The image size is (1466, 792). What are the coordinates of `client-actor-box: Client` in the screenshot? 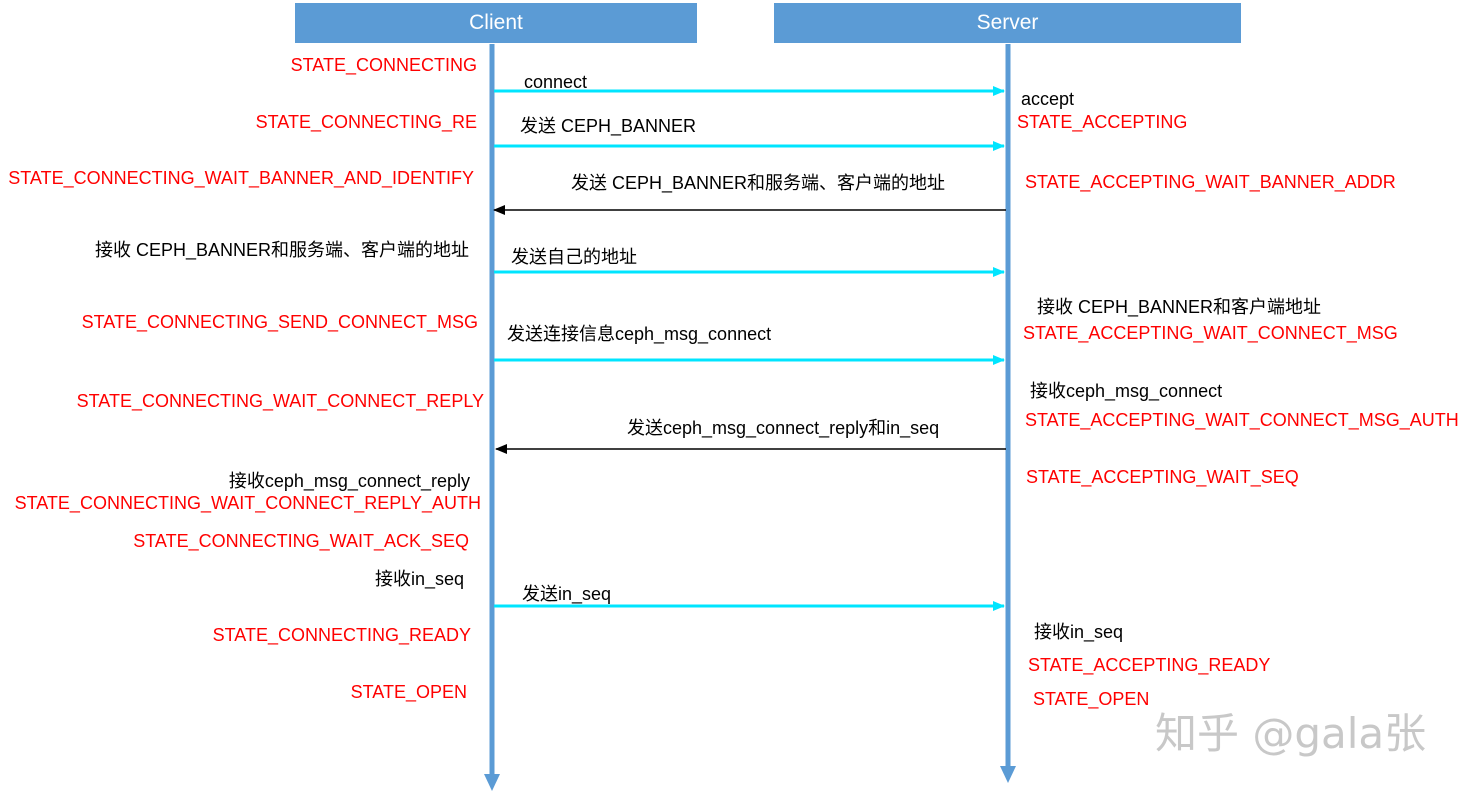 It's located at (496, 23).